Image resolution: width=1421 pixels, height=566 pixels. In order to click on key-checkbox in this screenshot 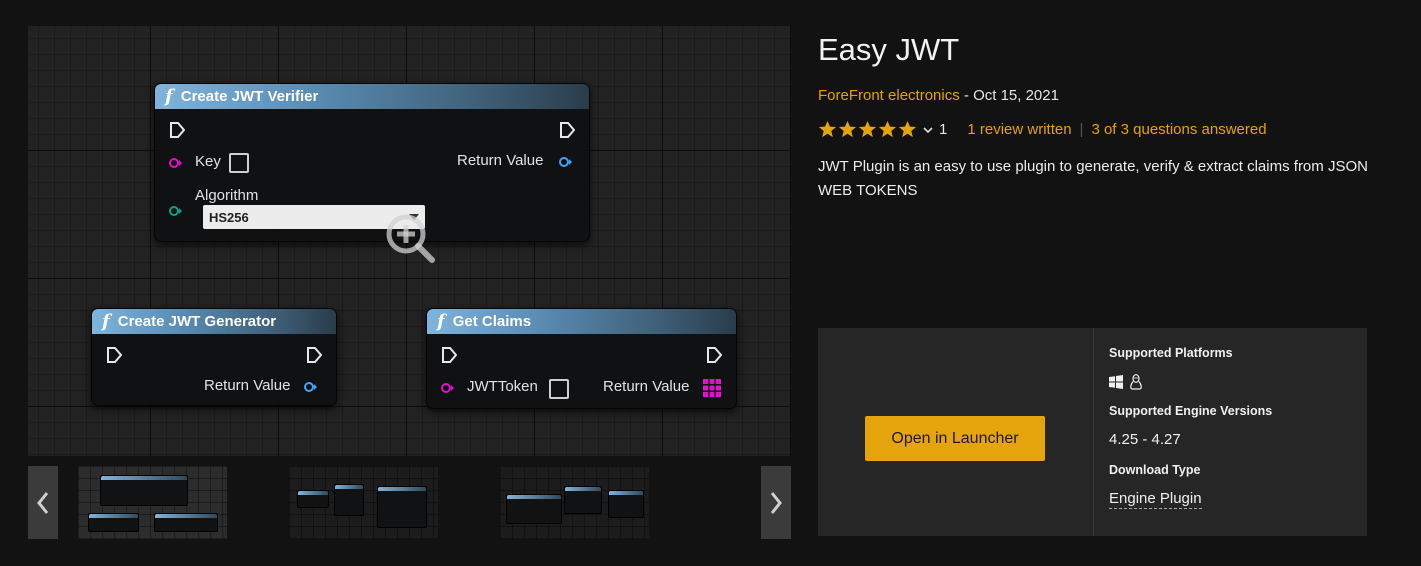, I will do `click(239, 163)`.